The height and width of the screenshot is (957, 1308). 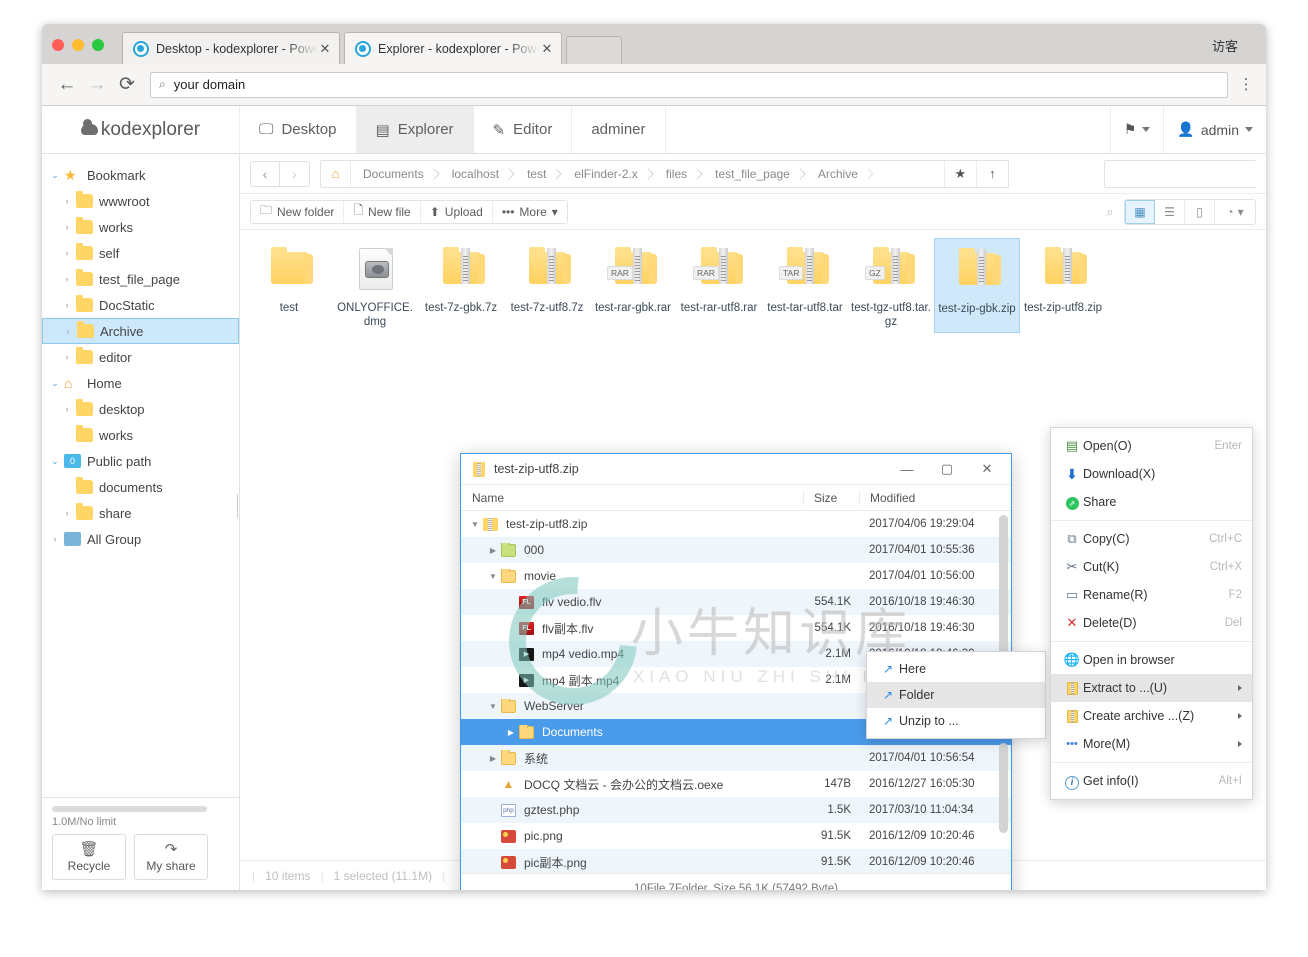 I want to click on new-folder-button: 🗀 New folder, so click(x=298, y=211).